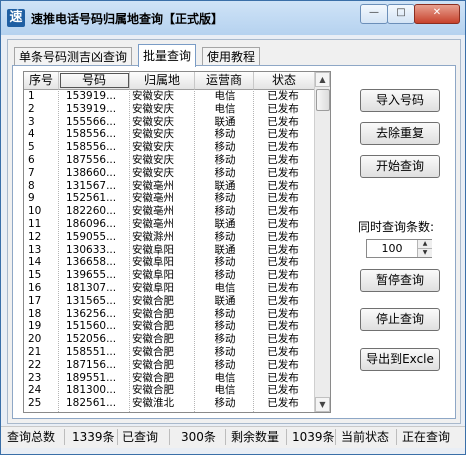 This screenshot has width=466, height=455. I want to click on table-row: 20 152056... 安徽合肥 移动 已发布, so click(177, 339).